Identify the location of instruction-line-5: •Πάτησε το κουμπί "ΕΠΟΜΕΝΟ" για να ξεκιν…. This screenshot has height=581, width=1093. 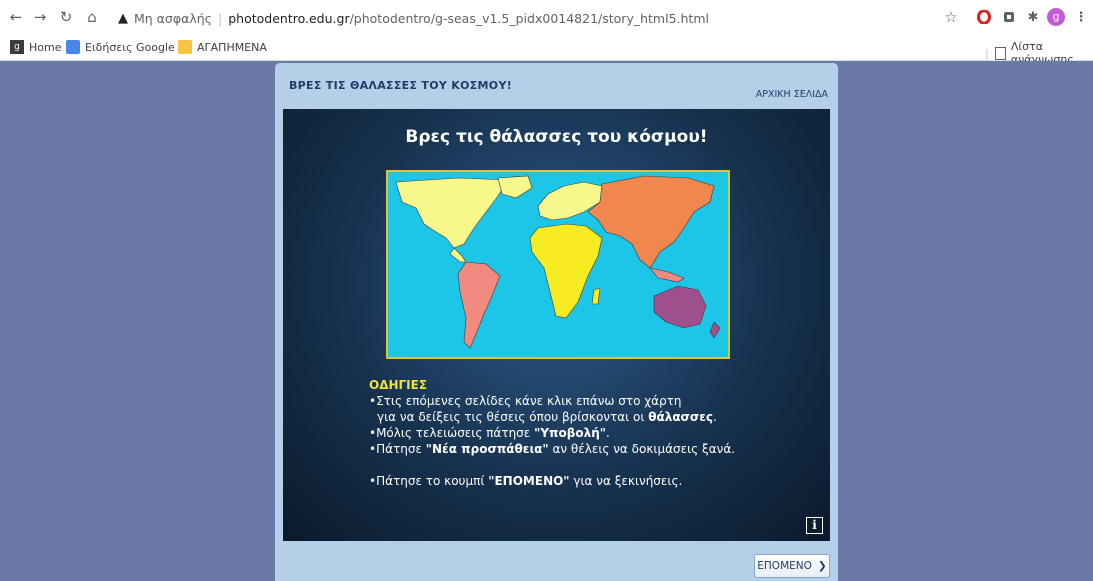
(552, 481).